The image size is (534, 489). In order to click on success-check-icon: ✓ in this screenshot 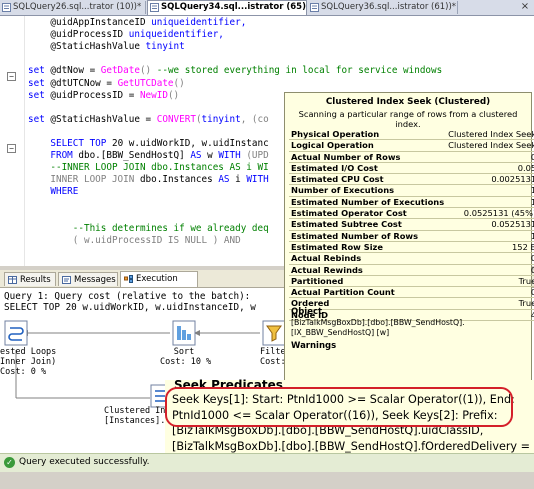, I will do `click(9, 462)`.